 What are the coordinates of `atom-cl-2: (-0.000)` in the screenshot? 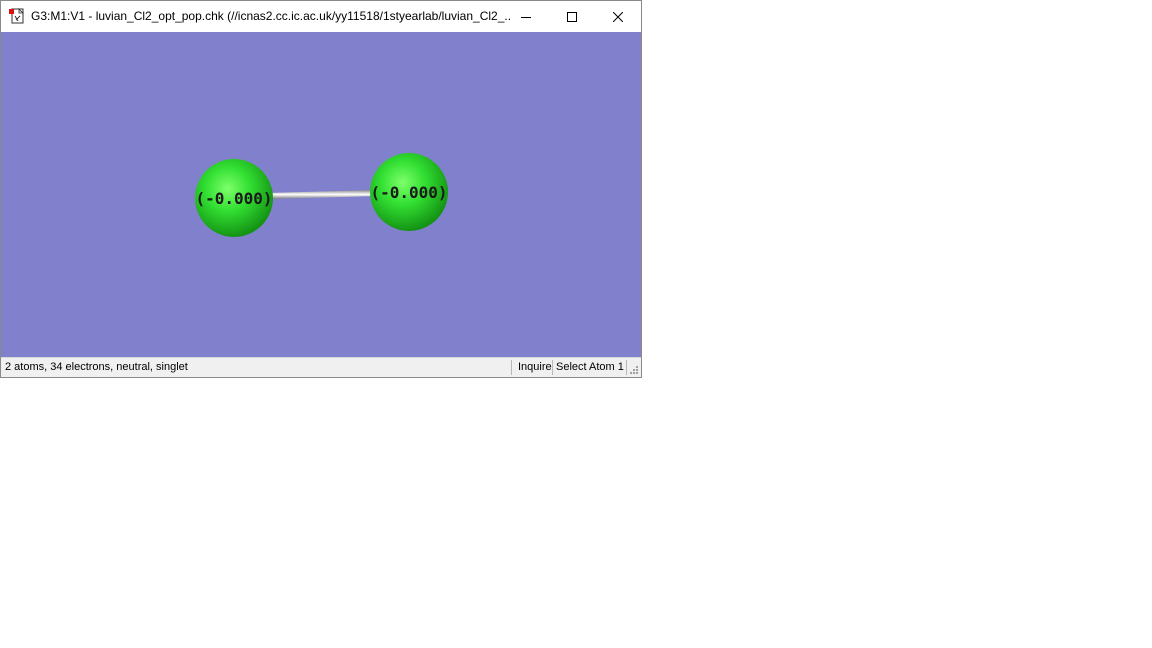 It's located at (409, 192).